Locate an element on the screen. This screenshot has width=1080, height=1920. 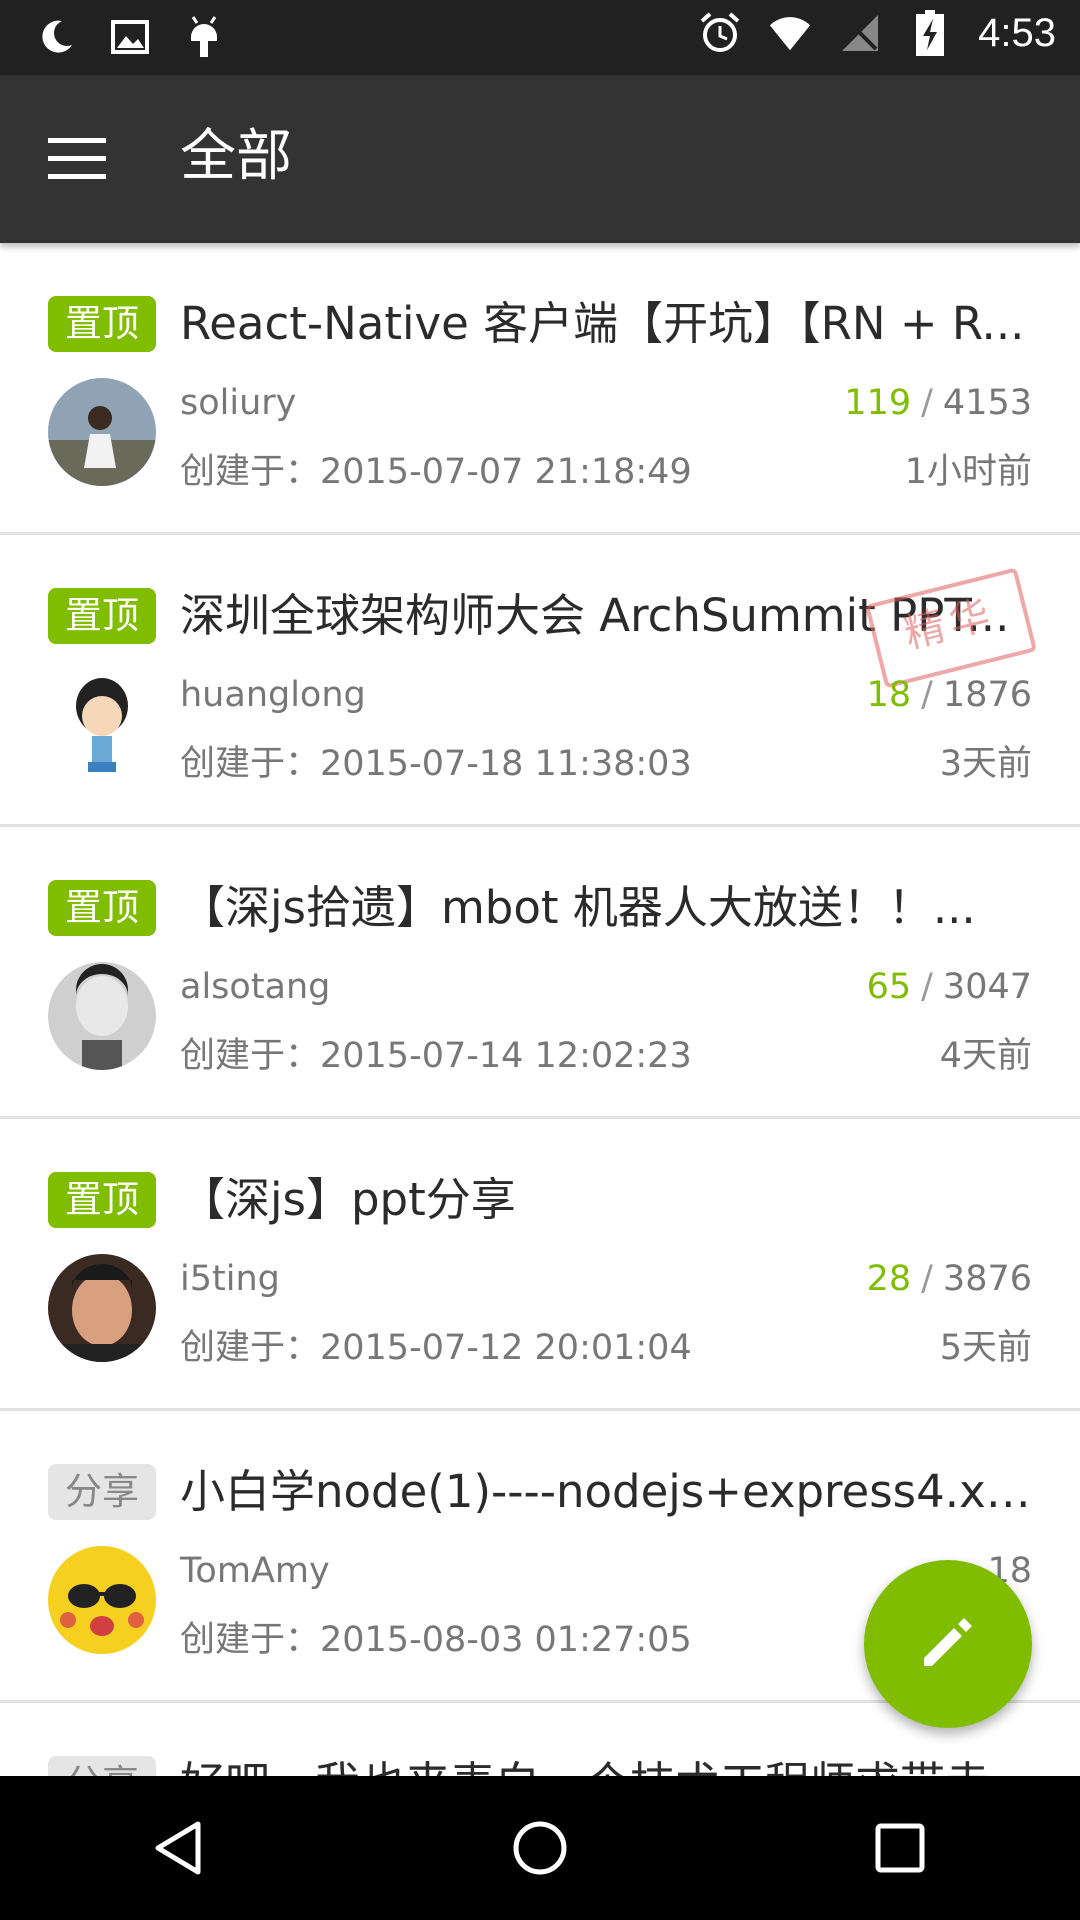
no-sim-icon is located at coordinates (860, 33).